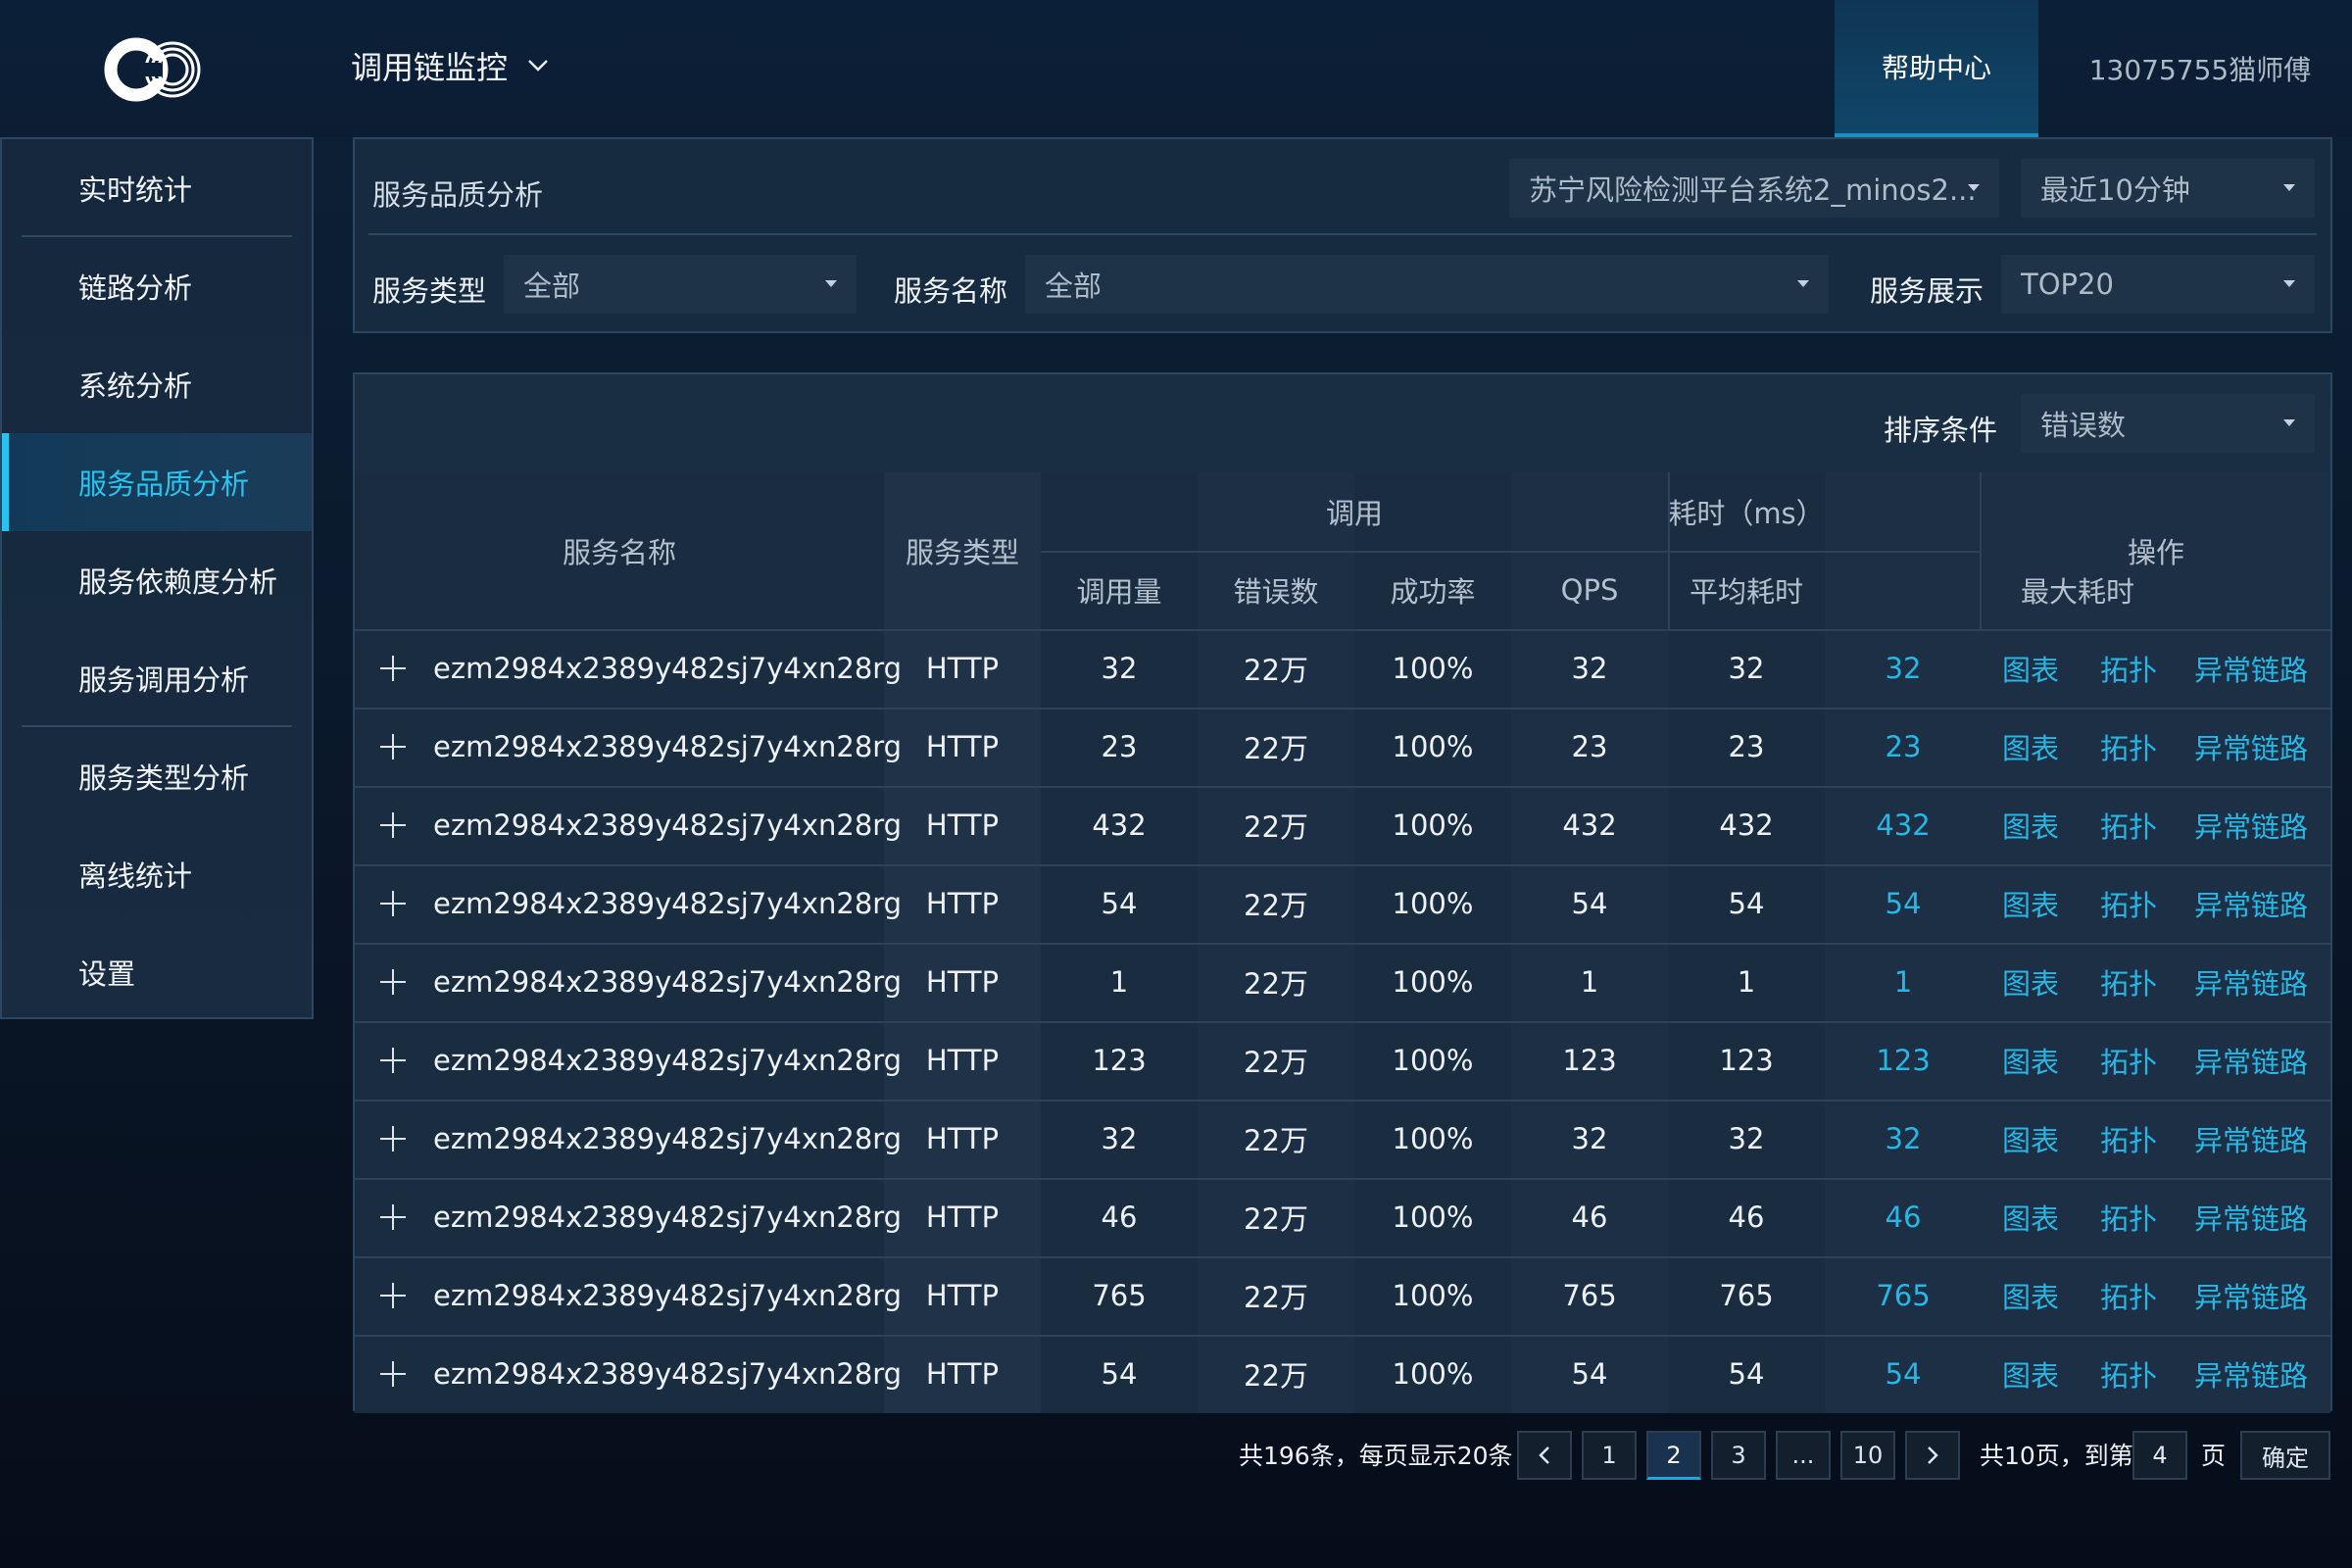  I want to click on cell-max-time: 46, so click(1903, 1217).